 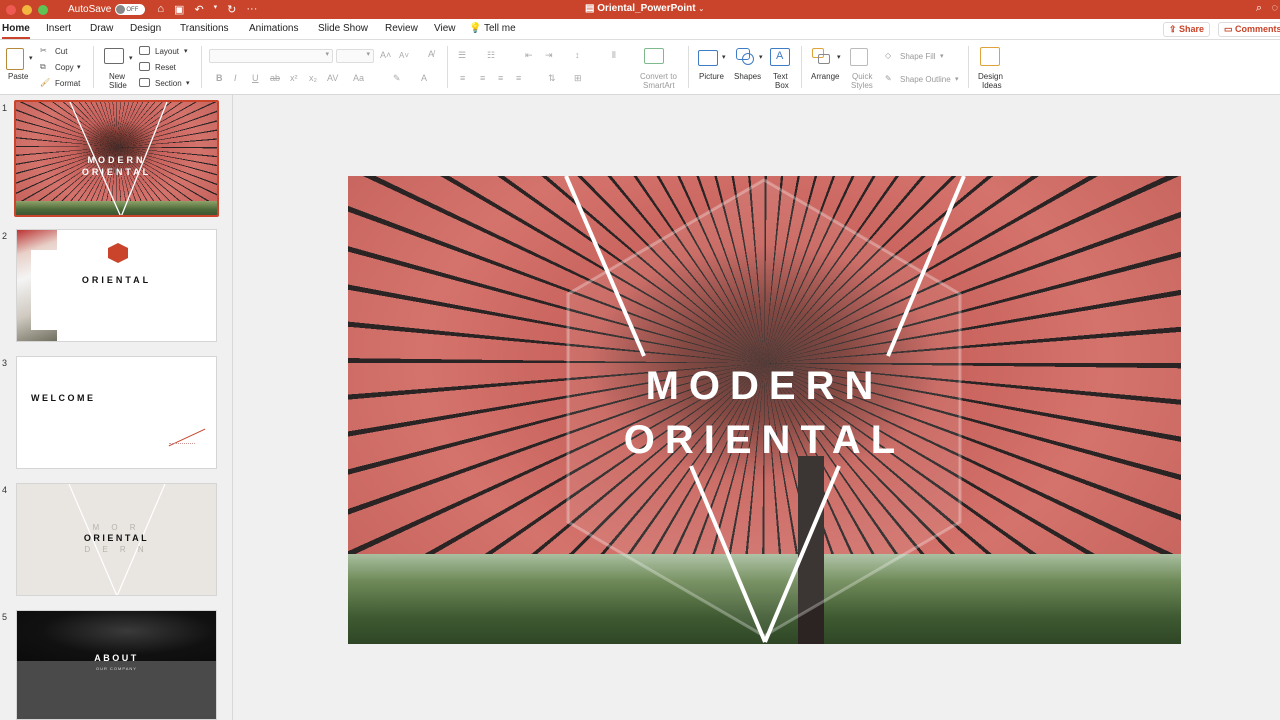 What do you see at coordinates (445, 28) in the screenshot?
I see `tab-view: View` at bounding box center [445, 28].